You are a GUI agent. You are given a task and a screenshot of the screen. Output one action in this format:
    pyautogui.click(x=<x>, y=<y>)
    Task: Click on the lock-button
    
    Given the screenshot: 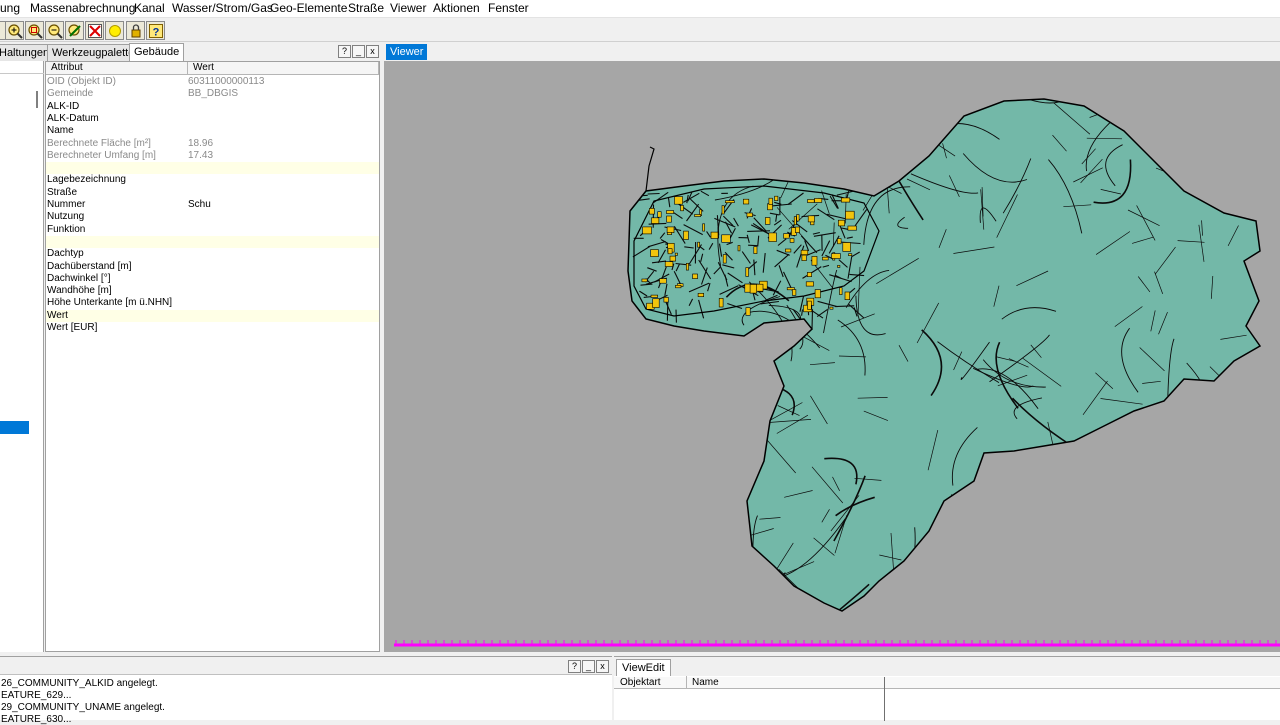 What is the action you would take?
    pyautogui.click(x=135, y=30)
    